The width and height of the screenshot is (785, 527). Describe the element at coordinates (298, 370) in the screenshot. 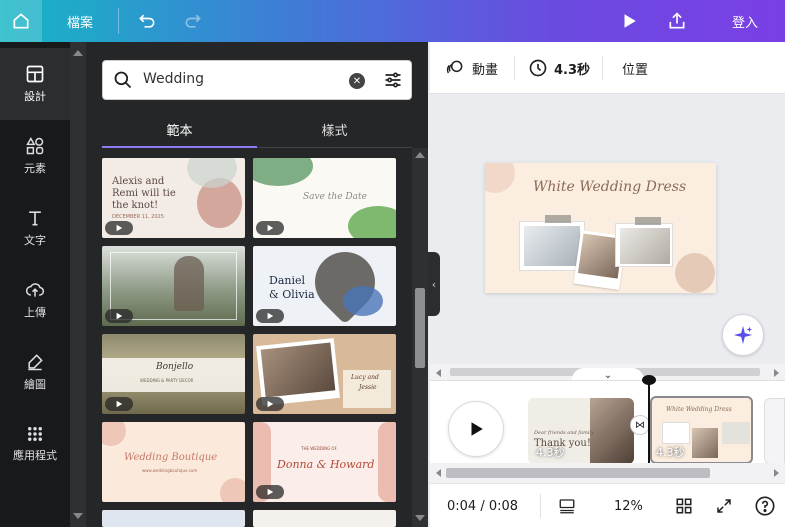

I see `photo-image` at that location.